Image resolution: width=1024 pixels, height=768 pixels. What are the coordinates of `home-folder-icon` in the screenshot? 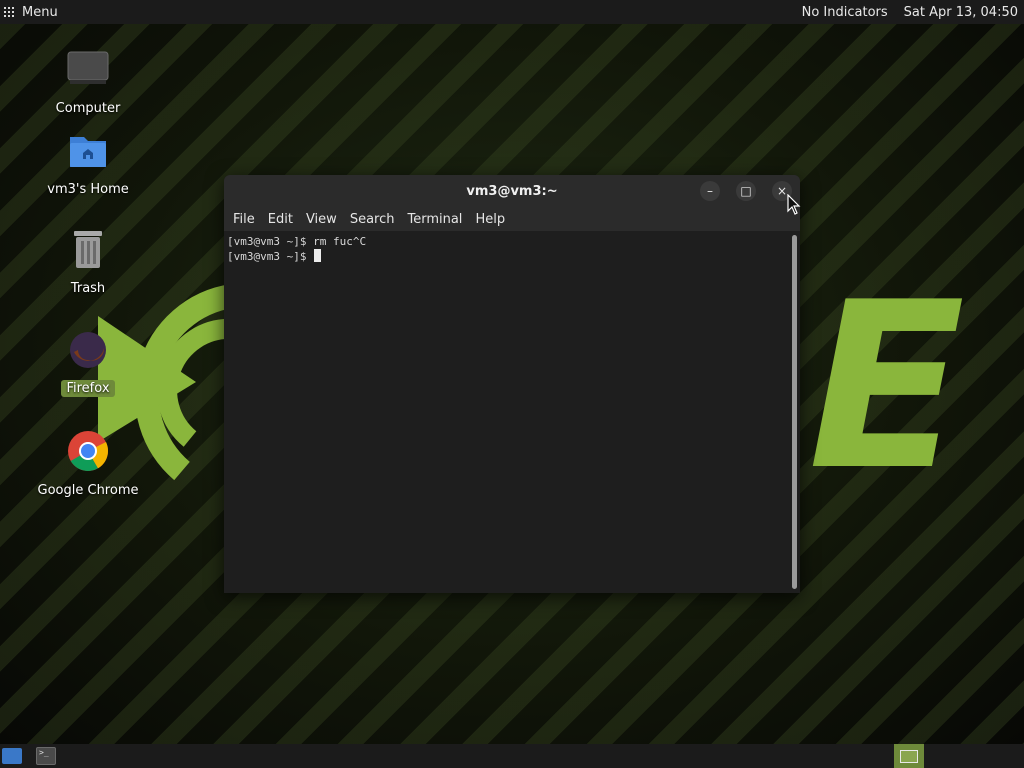 It's located at (88, 153).